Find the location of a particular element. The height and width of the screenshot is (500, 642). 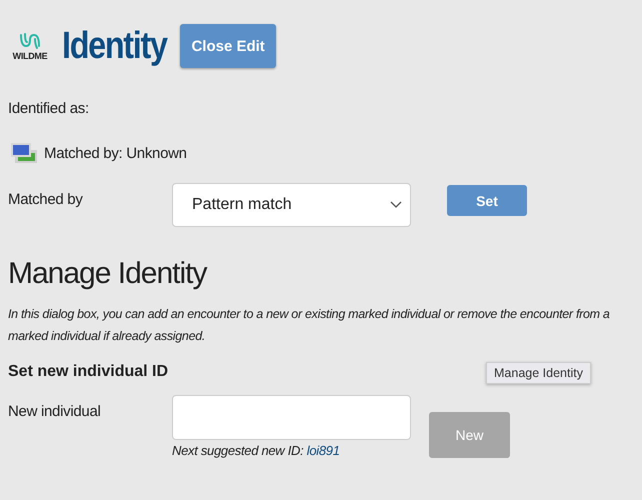

chevron-down-icon is located at coordinates (396, 205).